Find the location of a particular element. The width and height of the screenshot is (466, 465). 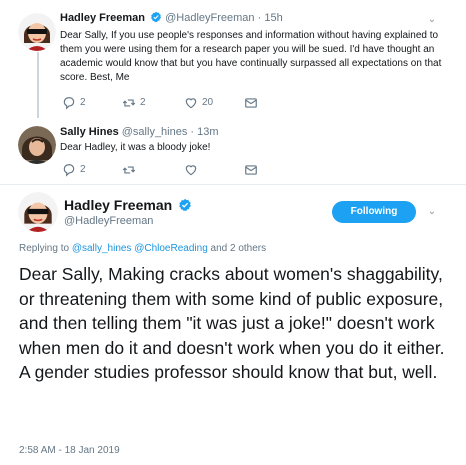

author-handle: @sally_hines is located at coordinates (155, 132).